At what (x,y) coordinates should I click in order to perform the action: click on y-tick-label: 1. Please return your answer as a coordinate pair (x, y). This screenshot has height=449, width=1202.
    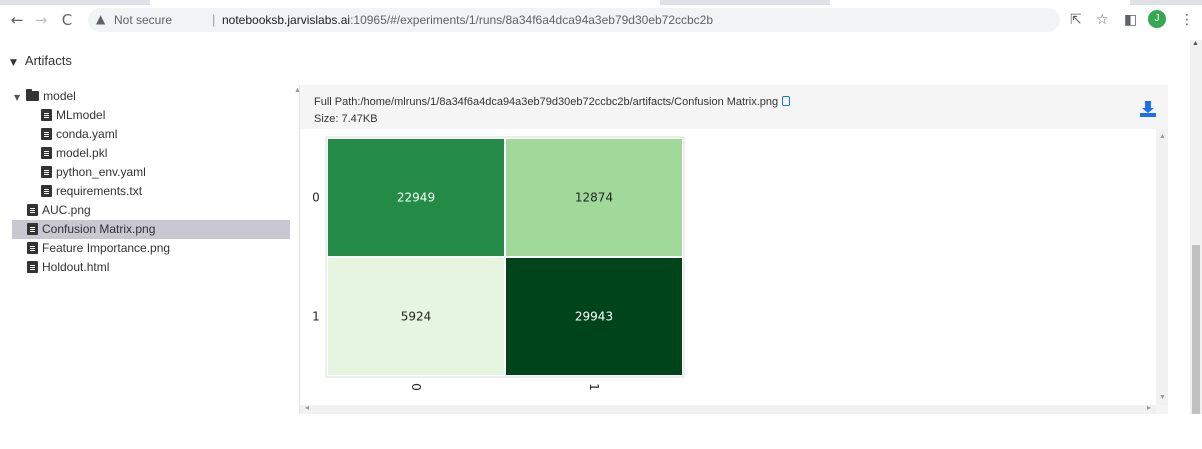
    Looking at the image, I should click on (316, 317).